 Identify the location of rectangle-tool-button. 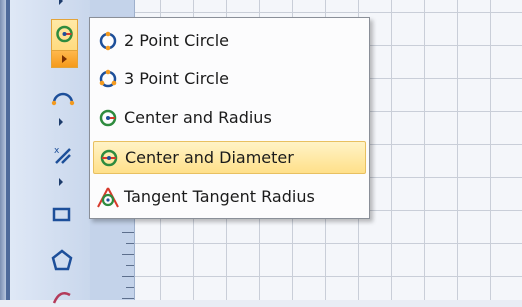
(63, 214).